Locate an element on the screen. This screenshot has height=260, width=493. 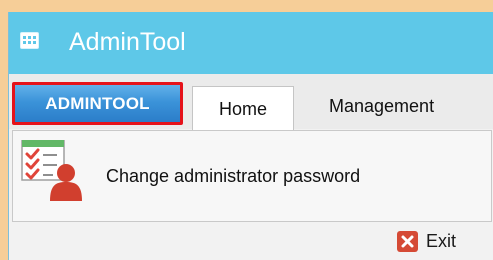
exit-button: Exit is located at coordinates (434, 242).